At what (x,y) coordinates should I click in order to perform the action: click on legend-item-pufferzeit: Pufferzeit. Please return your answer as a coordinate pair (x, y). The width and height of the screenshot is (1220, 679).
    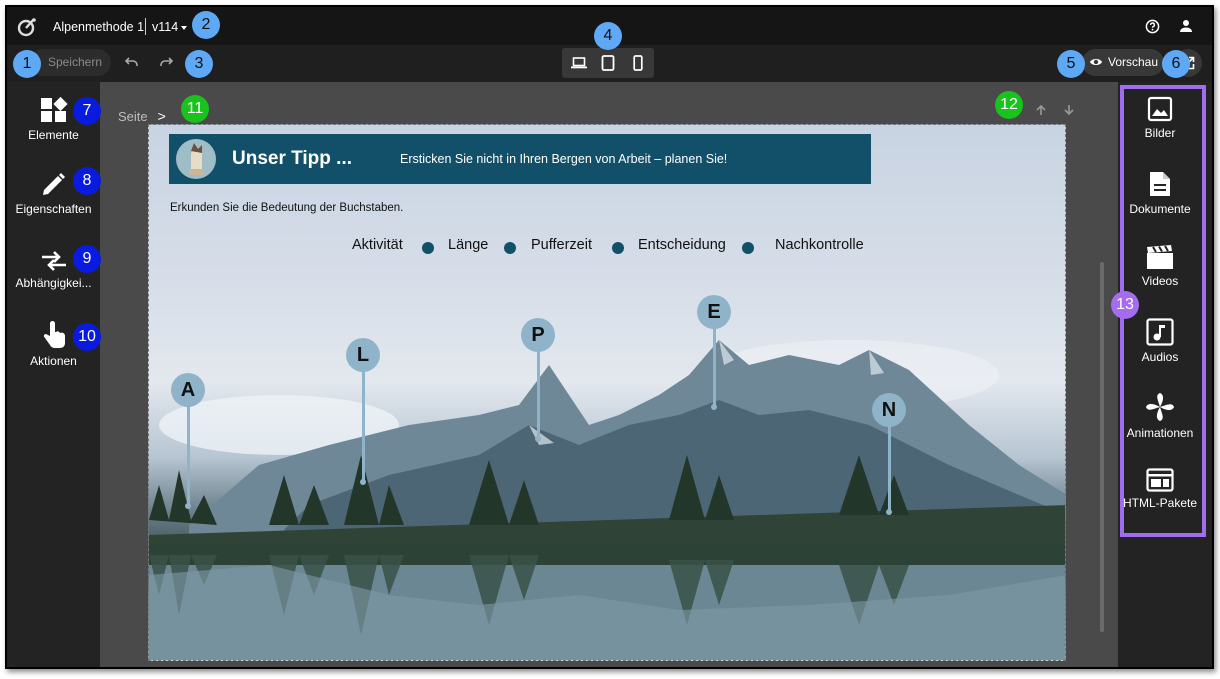
    Looking at the image, I should click on (561, 245).